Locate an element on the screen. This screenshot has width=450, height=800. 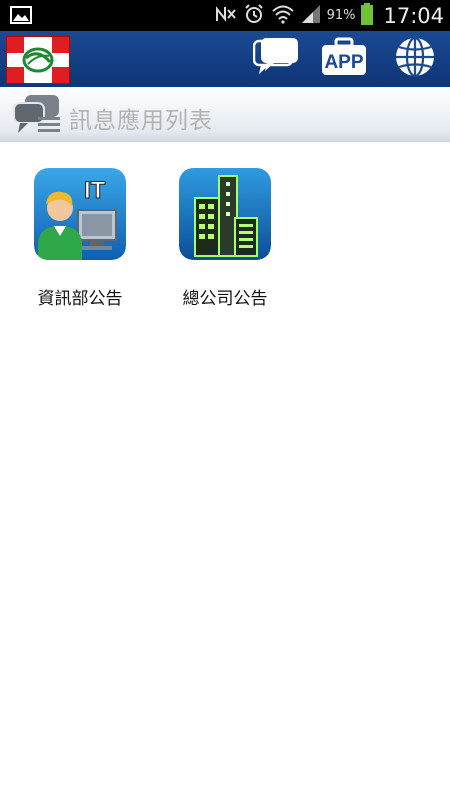
app-tile-label: 總公司公告 is located at coordinates (225, 299).